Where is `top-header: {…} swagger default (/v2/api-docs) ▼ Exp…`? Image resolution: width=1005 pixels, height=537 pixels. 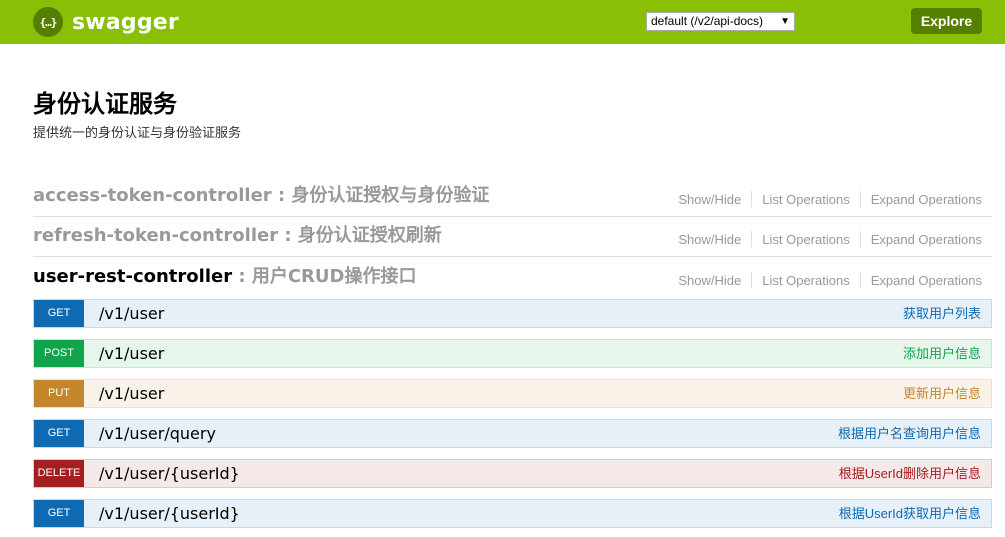 top-header: {…} swagger default (/v2/api-docs) ▼ Exp… is located at coordinates (502, 22).